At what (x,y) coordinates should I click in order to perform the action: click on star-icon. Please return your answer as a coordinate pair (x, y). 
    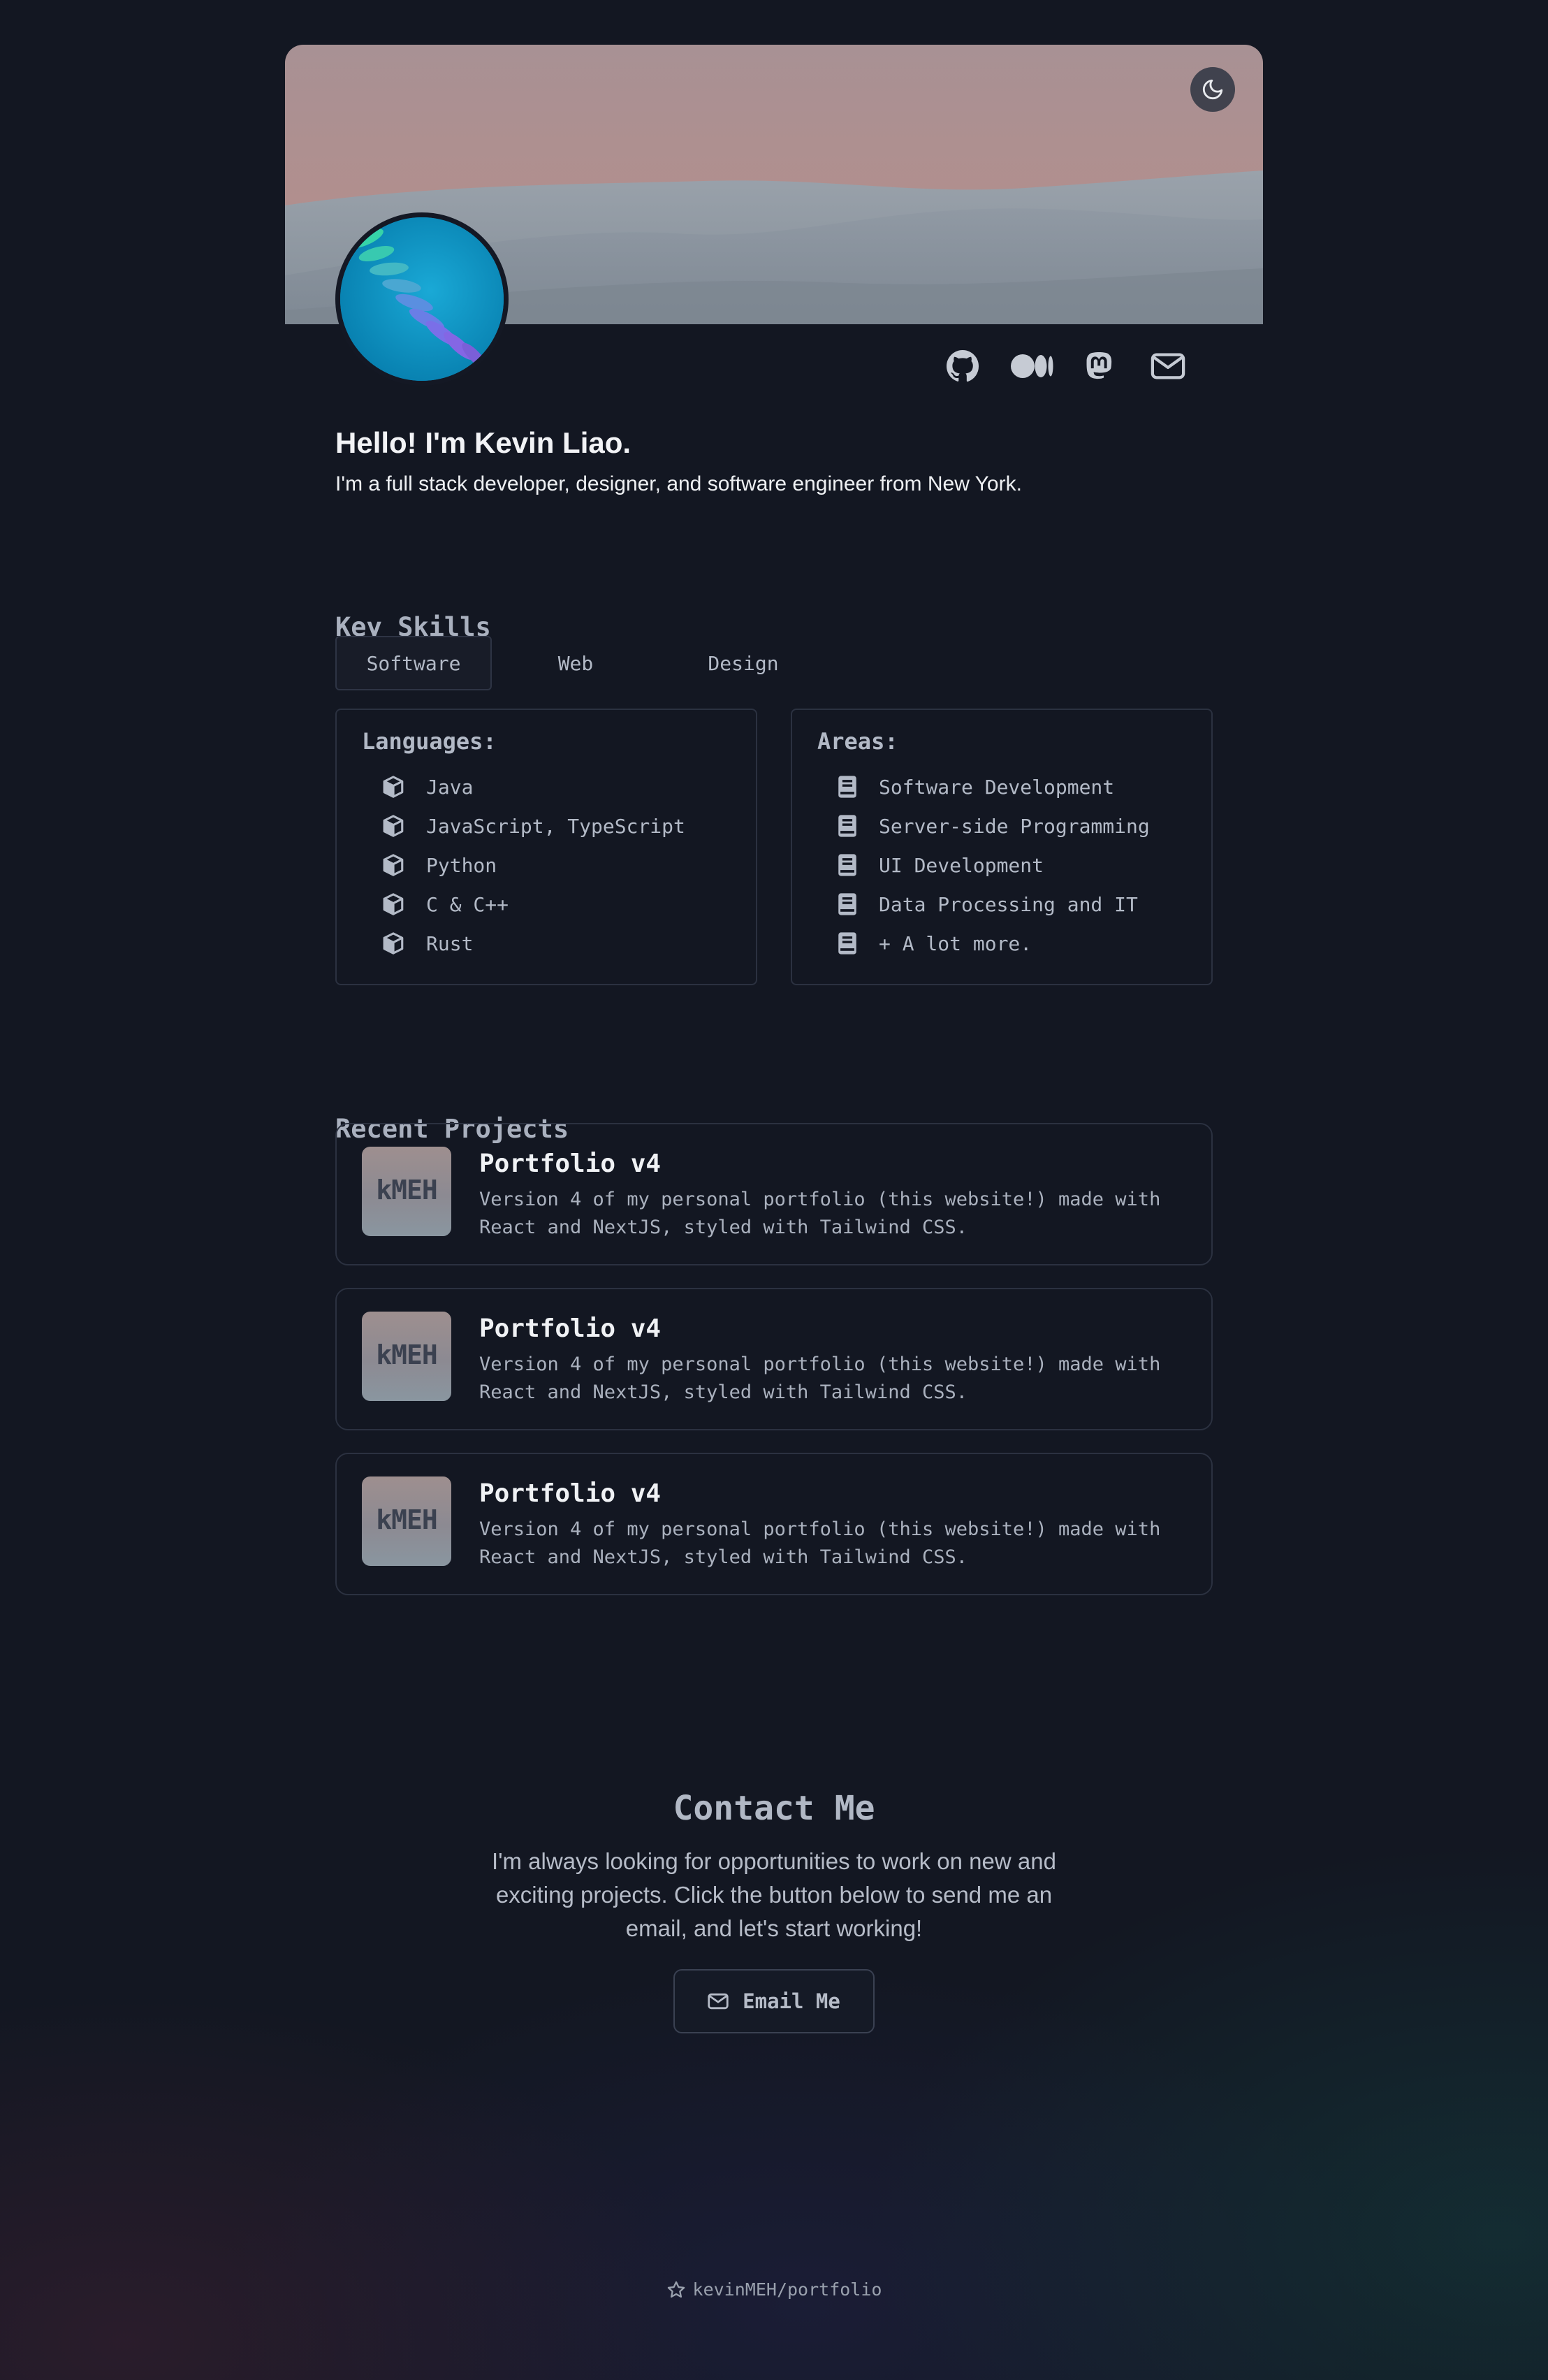
    Looking at the image, I should click on (676, 2289).